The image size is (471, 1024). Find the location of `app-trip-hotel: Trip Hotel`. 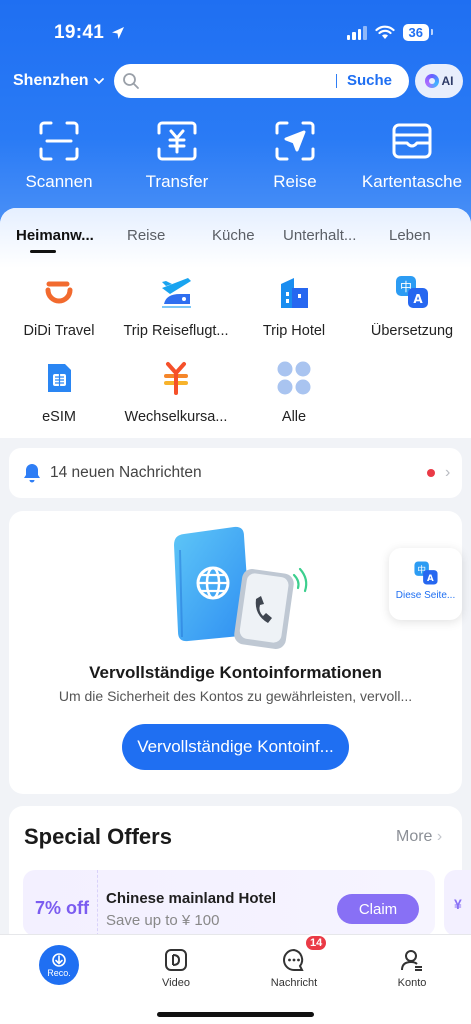

app-trip-hotel: Trip Hotel is located at coordinates (294, 306).